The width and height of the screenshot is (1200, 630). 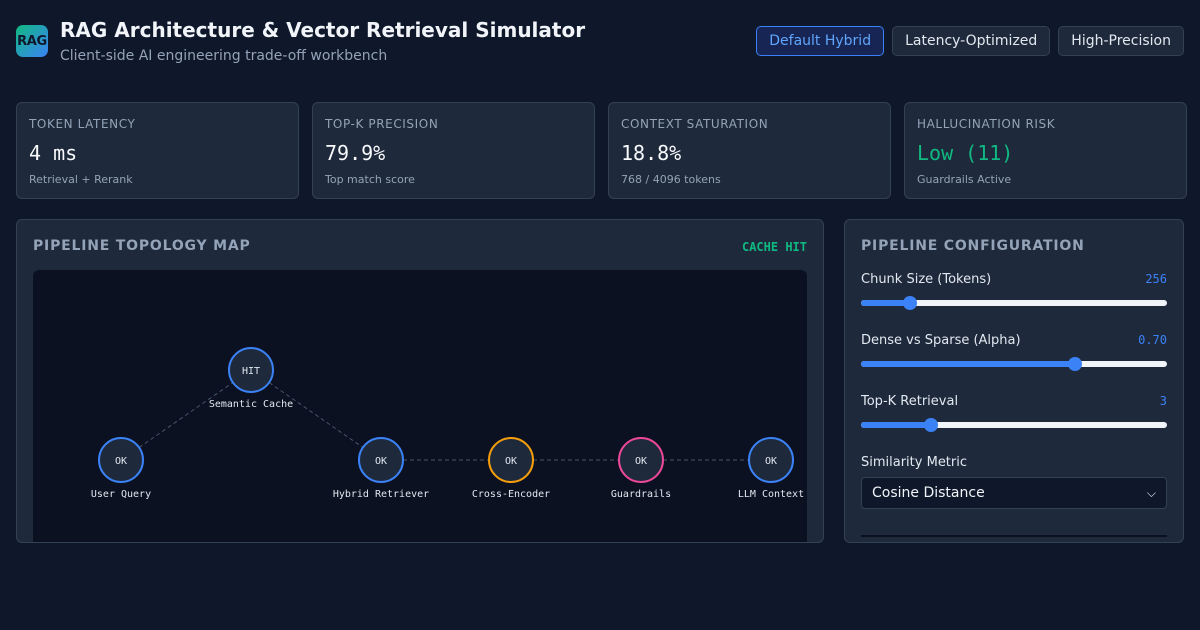 What do you see at coordinates (914, 462) in the screenshot?
I see `similarity-metric-label: Similarity Metric` at bounding box center [914, 462].